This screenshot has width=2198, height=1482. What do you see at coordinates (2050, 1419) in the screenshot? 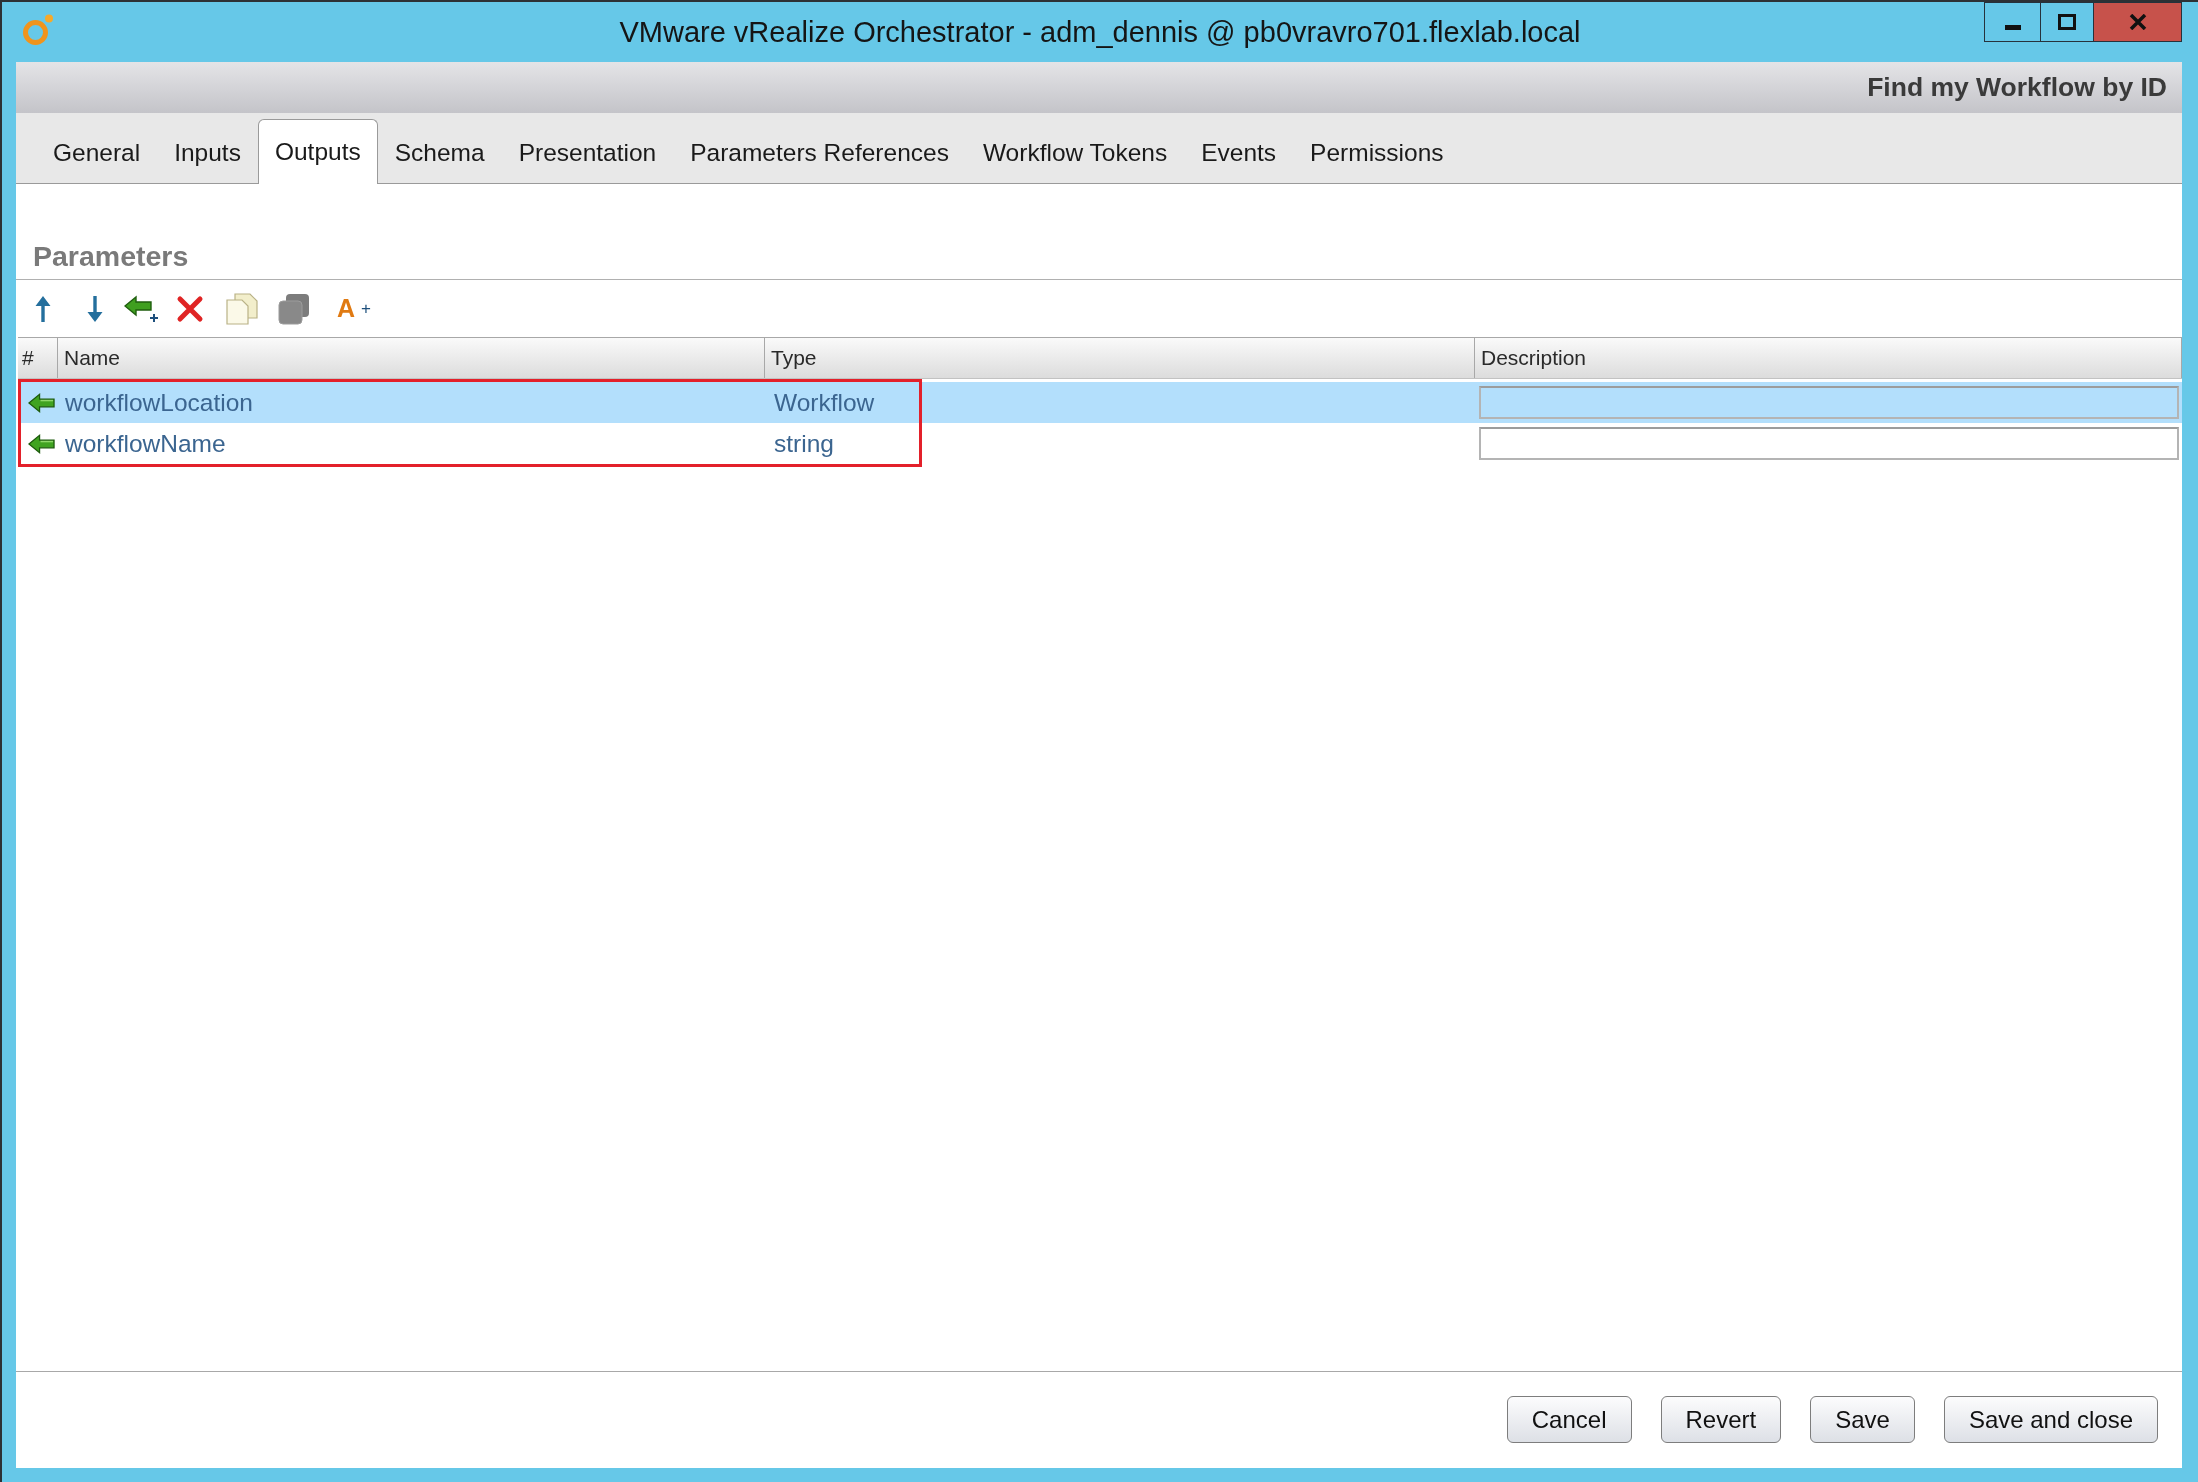
I see `dialog-button: Save and close` at bounding box center [2050, 1419].